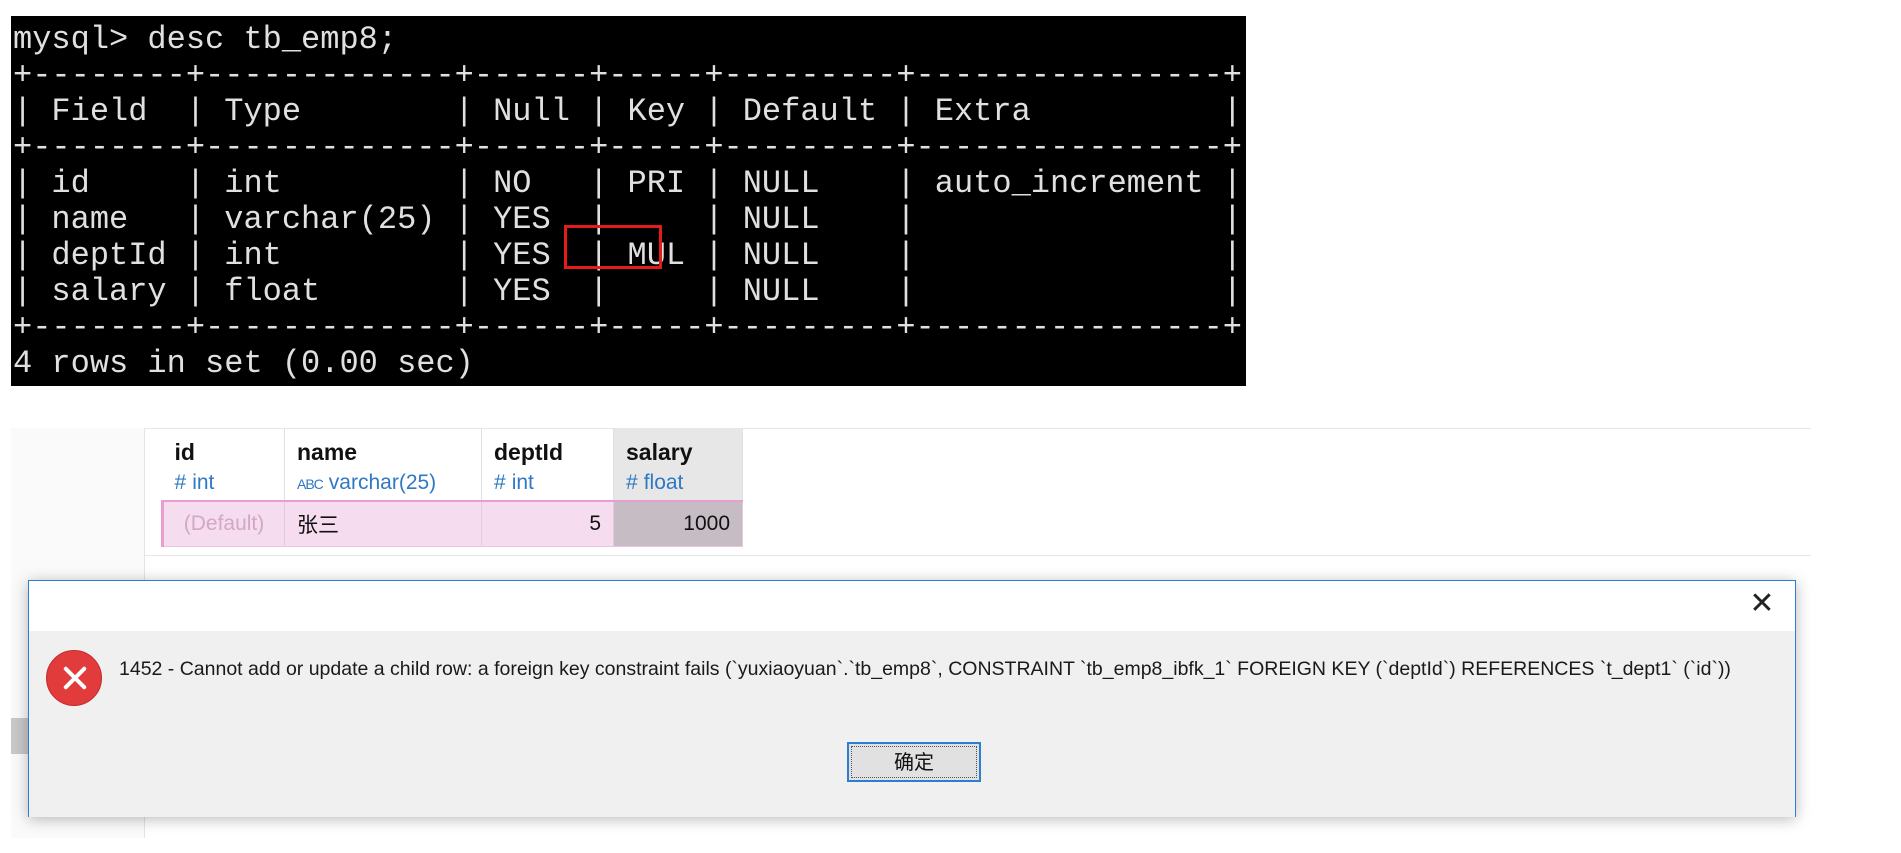  I want to click on column-name: salary, so click(659, 452).